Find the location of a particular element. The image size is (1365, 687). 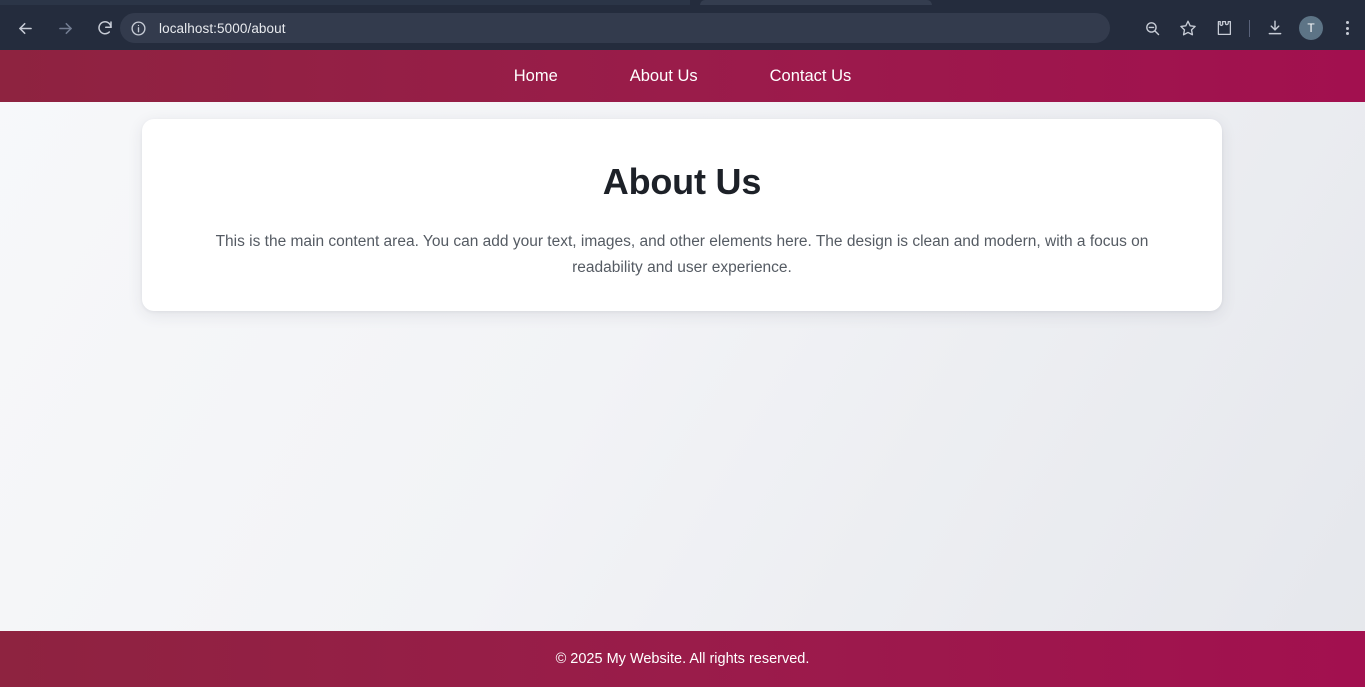

extensions-button is located at coordinates (1224, 28).